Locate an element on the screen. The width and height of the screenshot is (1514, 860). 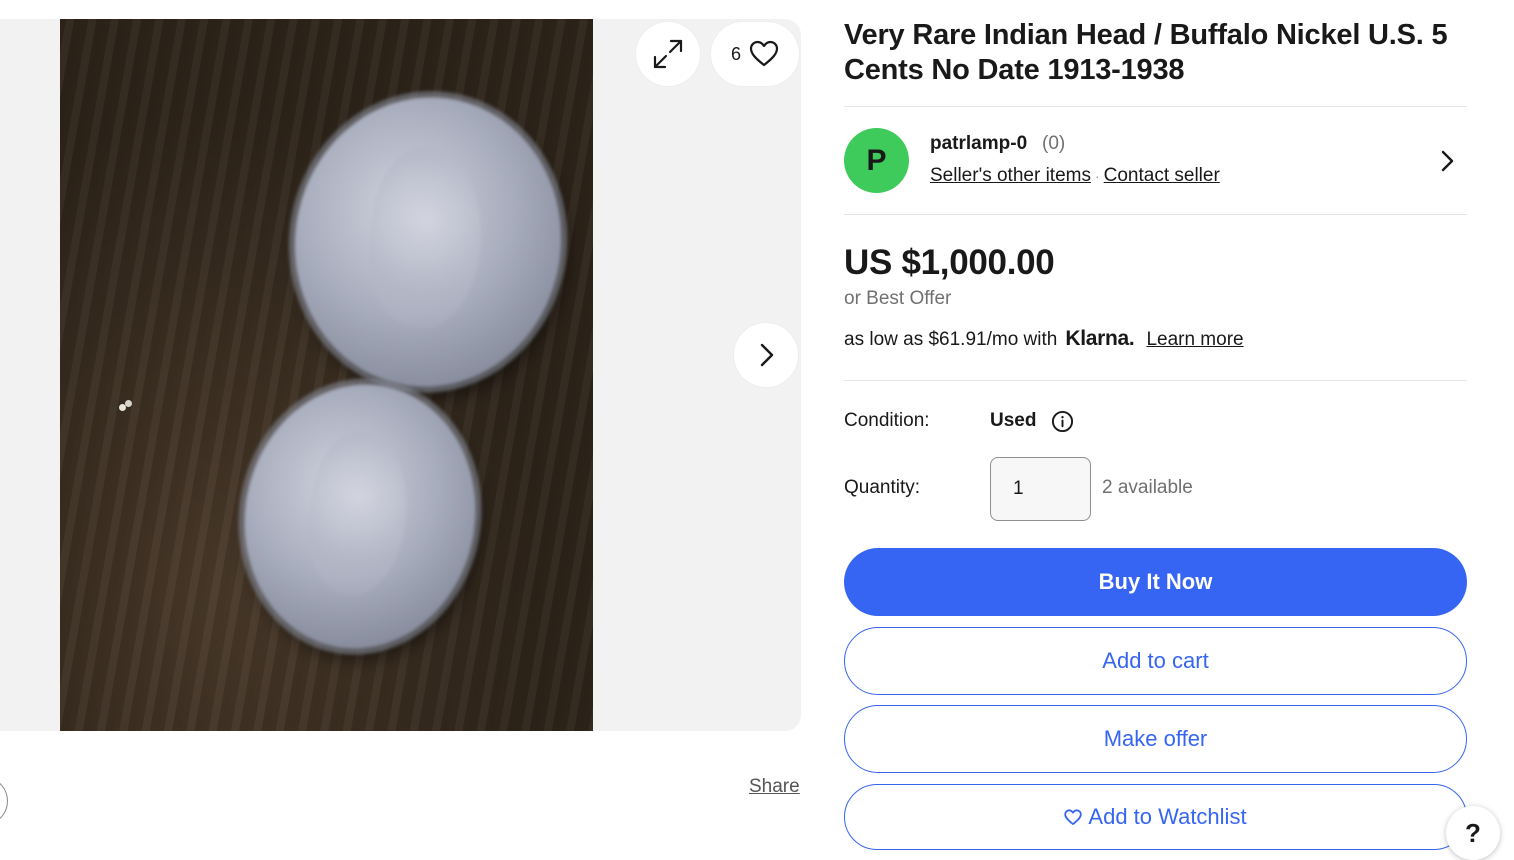
best-offer-text: or Best Offer is located at coordinates (898, 298).